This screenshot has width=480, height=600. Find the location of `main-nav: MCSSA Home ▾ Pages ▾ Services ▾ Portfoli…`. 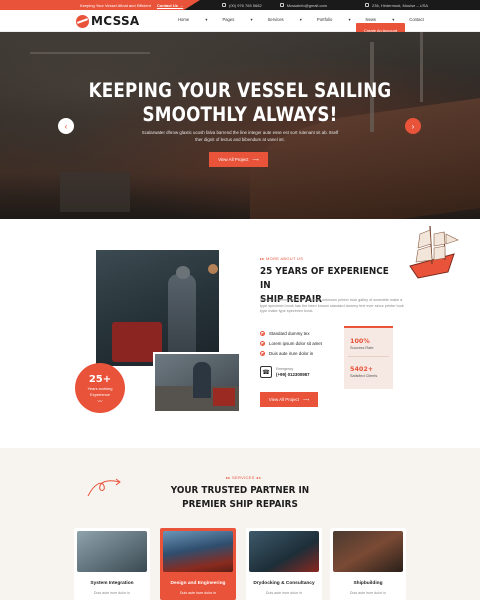

main-nav: MCSSA Home ▾ Pages ▾ Services ▾ Portfoli… is located at coordinates (240, 23).